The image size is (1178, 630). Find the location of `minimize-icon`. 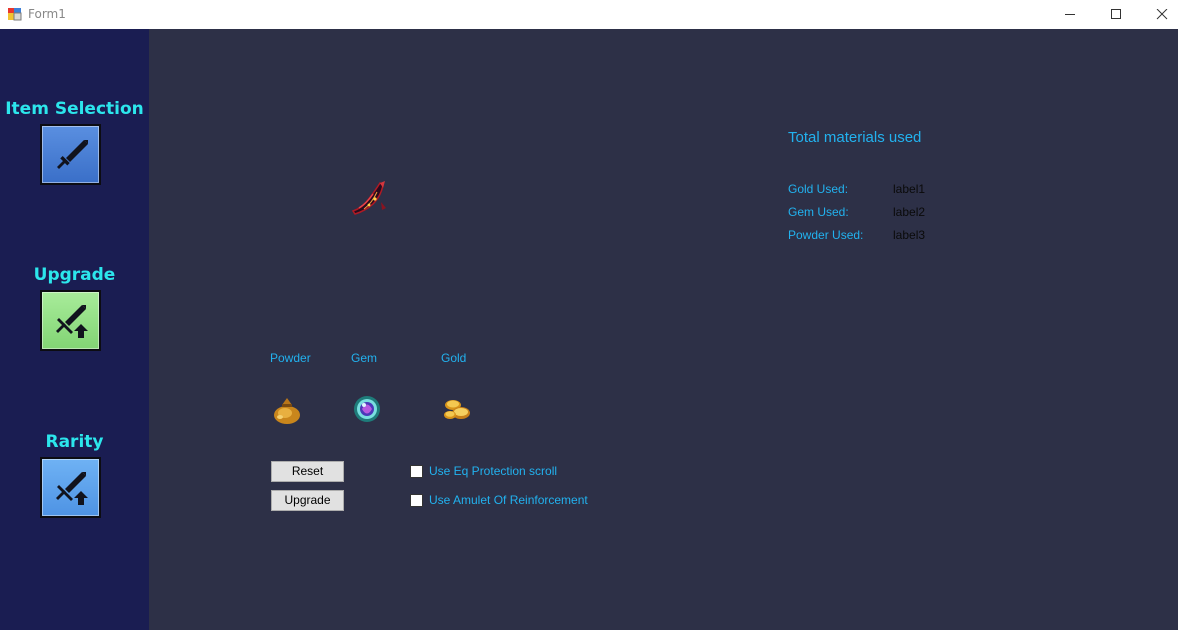

minimize-icon is located at coordinates (1070, 14).